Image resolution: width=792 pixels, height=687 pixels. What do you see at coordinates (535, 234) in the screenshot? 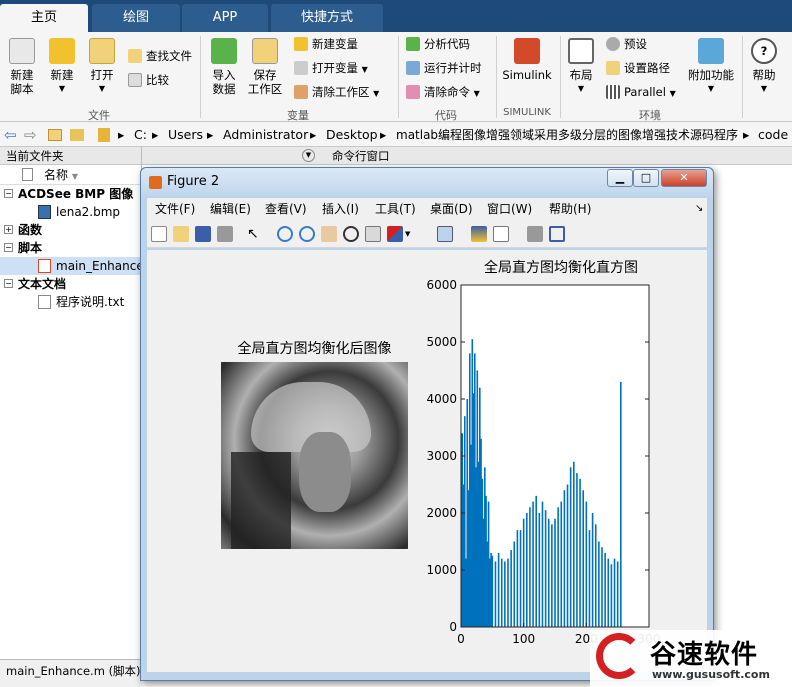
I see `hide-plot-tools-icon` at bounding box center [535, 234].